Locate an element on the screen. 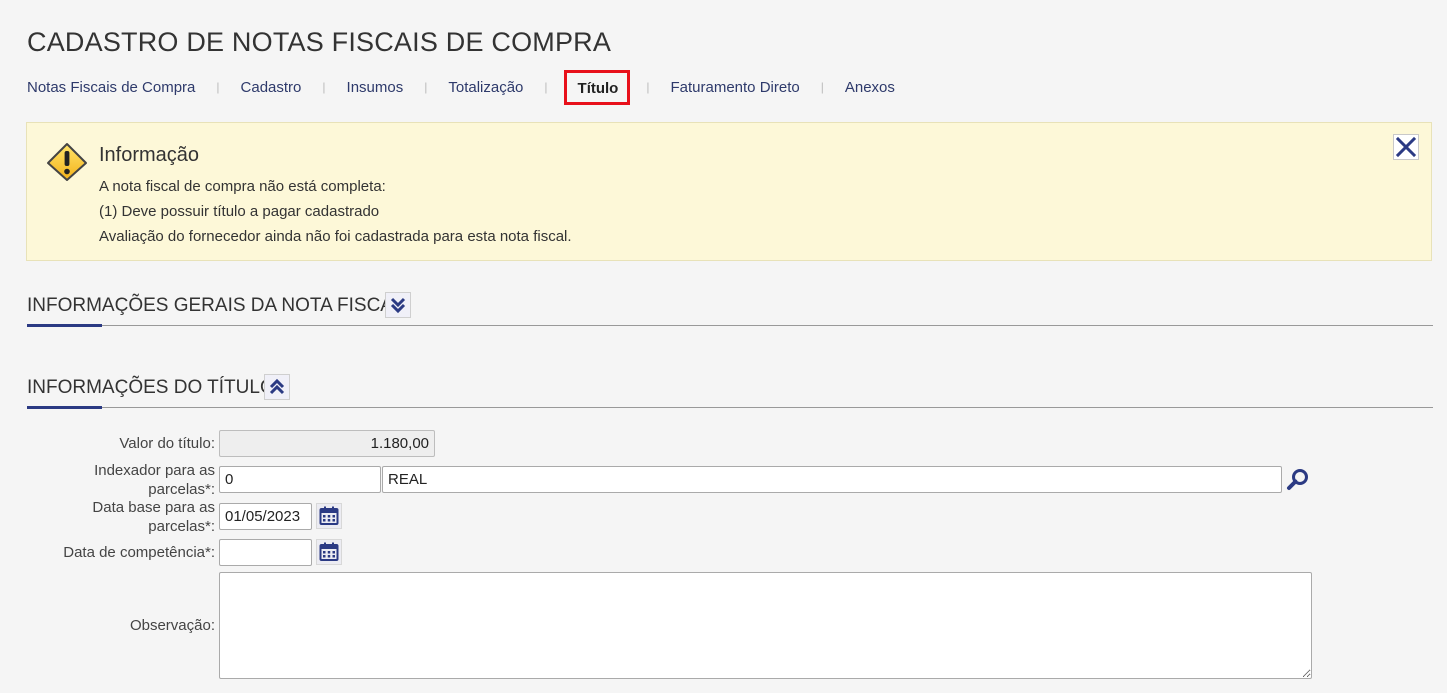 The width and height of the screenshot is (1447, 693). section-informacoes-gerais: INFORMAÇÕES GERAIS DA NOTA FISCAL is located at coordinates (730, 309).